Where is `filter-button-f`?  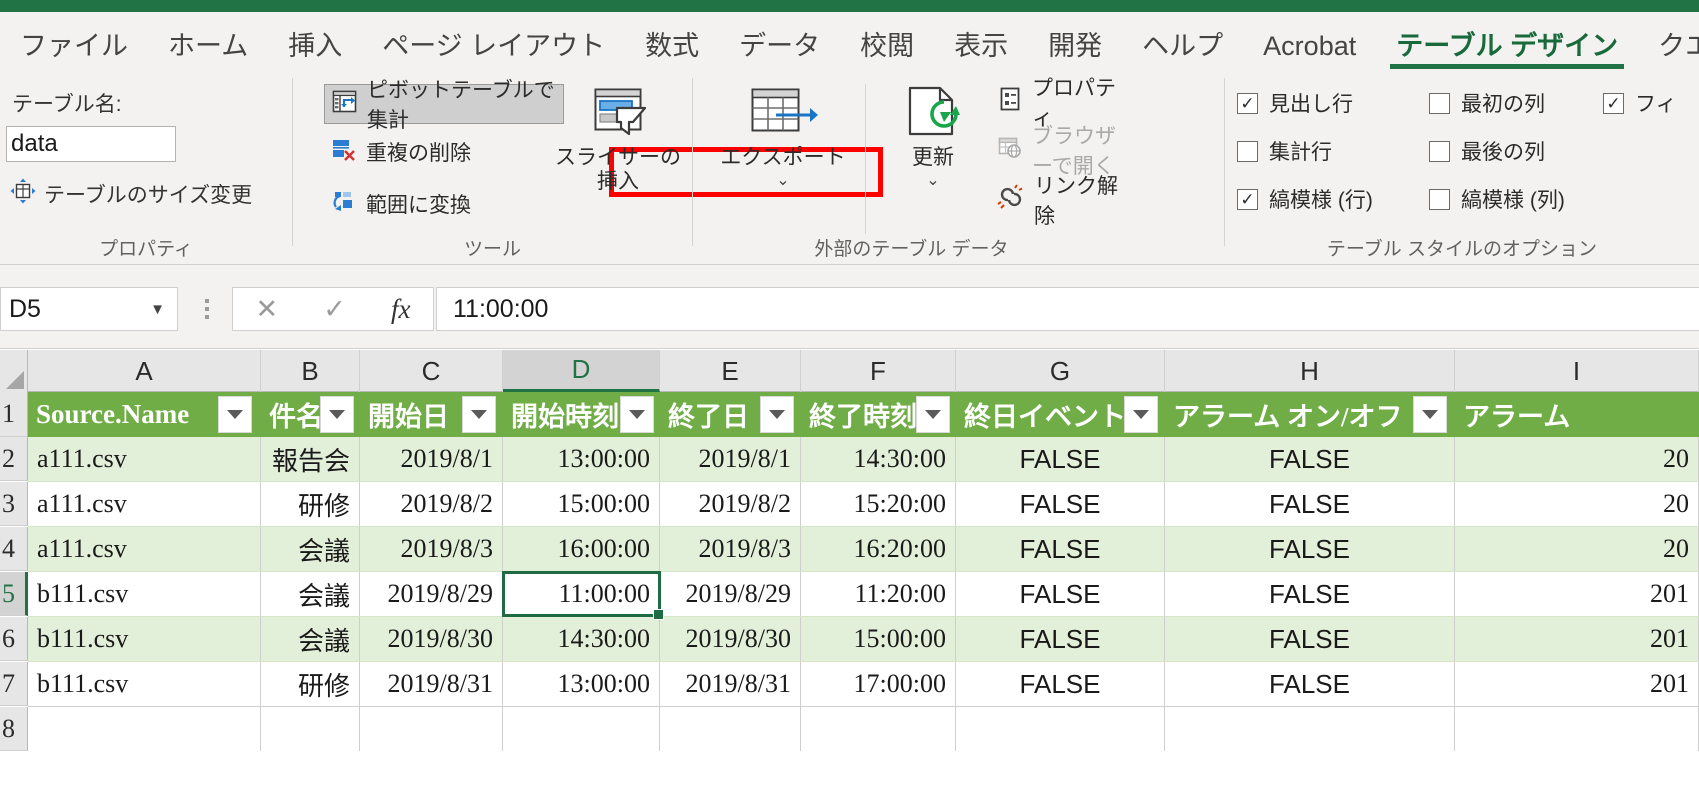 filter-button-f is located at coordinates (933, 414).